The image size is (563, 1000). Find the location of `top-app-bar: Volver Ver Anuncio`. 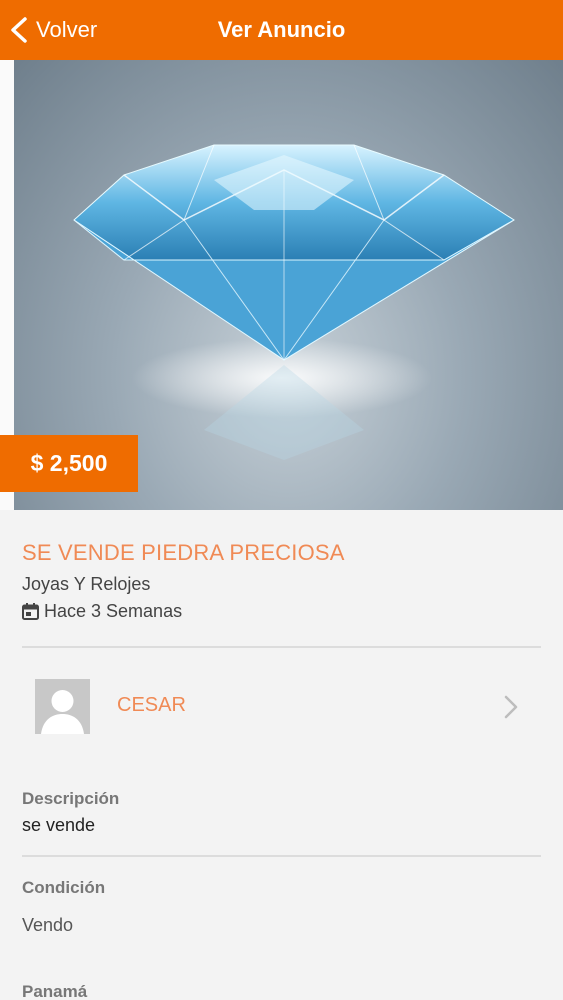

top-app-bar: Volver Ver Anuncio is located at coordinates (281, 30).